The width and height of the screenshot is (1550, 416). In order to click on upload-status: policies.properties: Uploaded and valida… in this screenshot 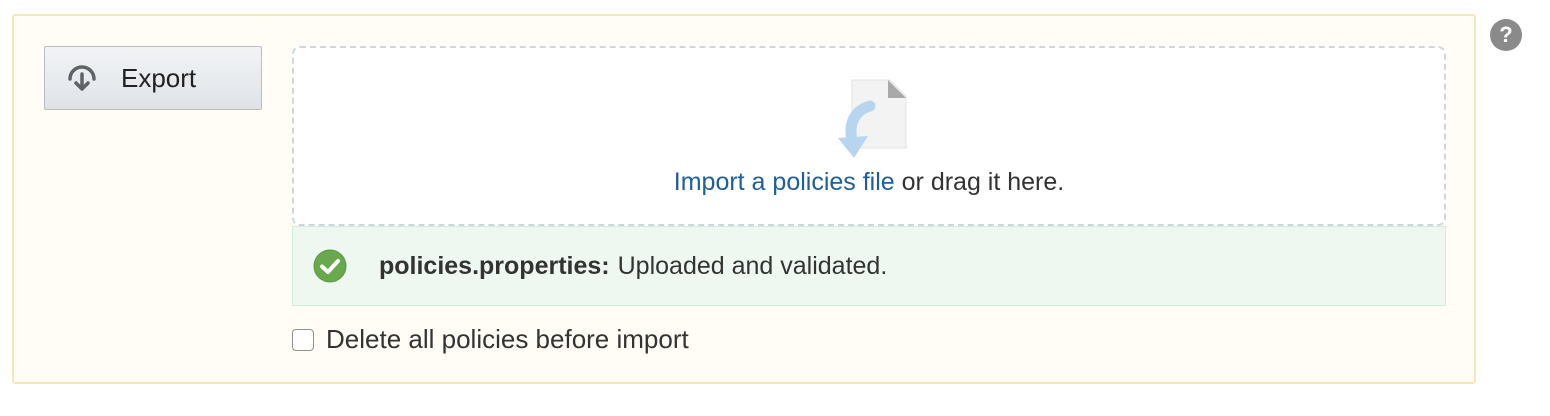, I will do `click(869, 266)`.